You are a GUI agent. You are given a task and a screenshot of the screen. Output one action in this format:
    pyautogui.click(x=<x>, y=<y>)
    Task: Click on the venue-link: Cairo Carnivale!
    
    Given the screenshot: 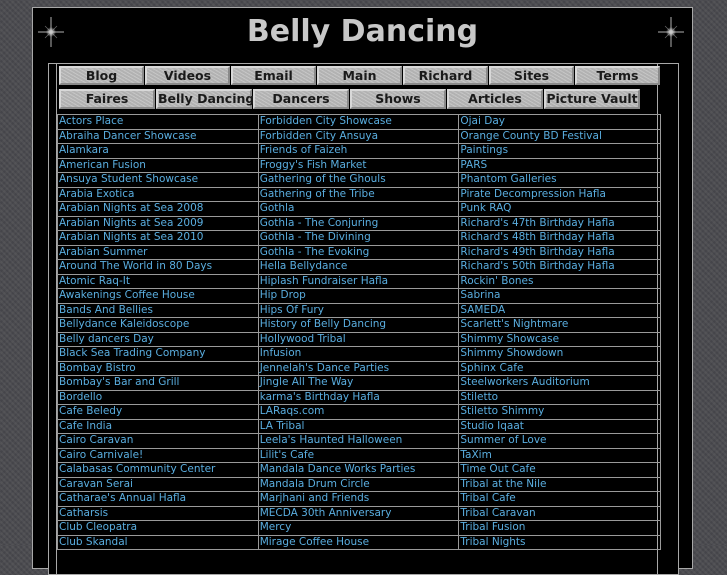 What is the action you would take?
    pyautogui.click(x=101, y=455)
    